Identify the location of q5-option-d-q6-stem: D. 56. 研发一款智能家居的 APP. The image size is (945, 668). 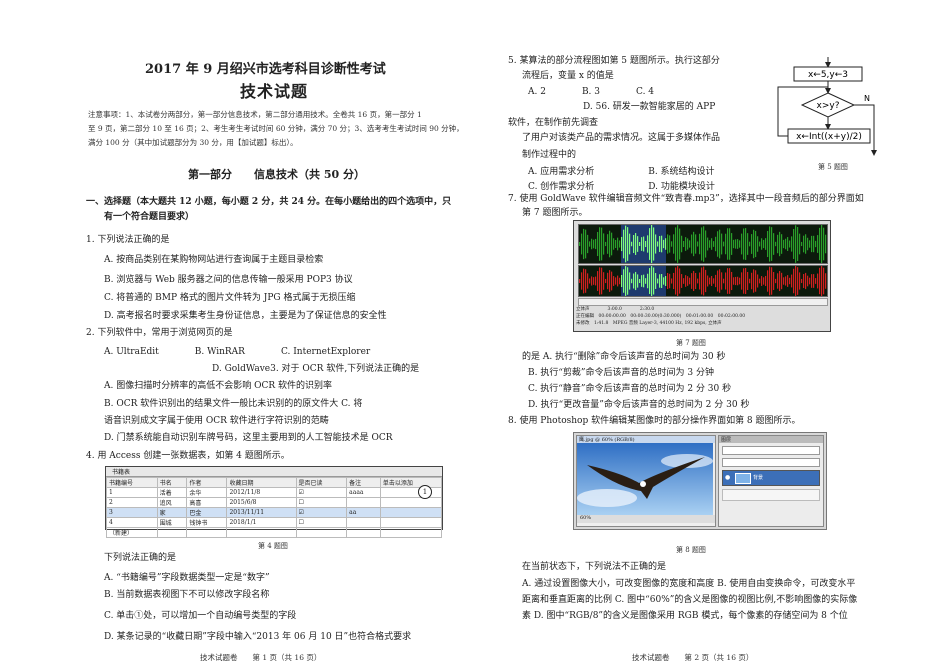
(649, 107).